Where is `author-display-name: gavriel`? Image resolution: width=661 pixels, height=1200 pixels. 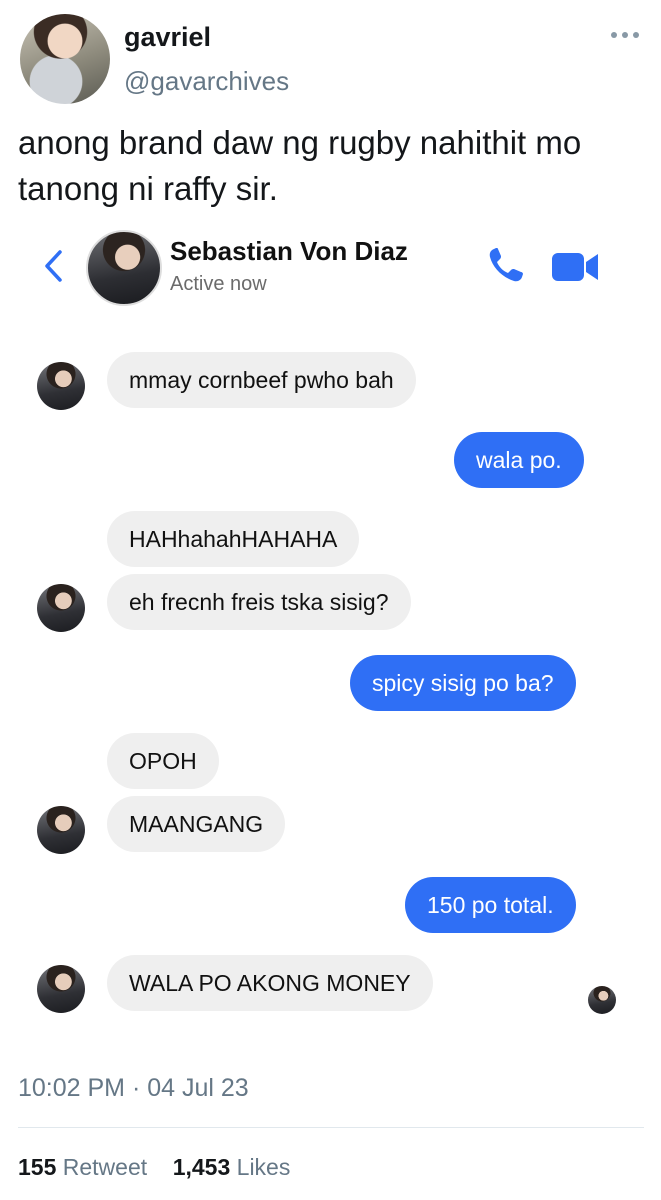
author-display-name: gavriel is located at coordinates (167, 37).